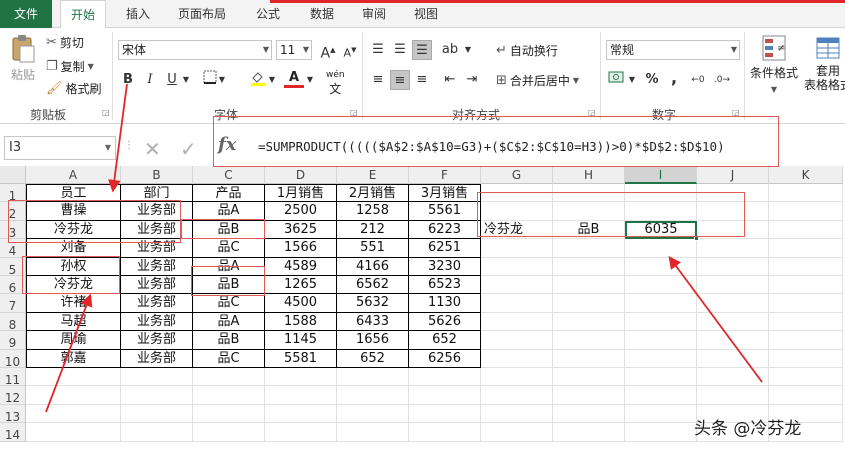 This screenshot has width=845, height=452. I want to click on font-color-icon: A, so click(294, 79).